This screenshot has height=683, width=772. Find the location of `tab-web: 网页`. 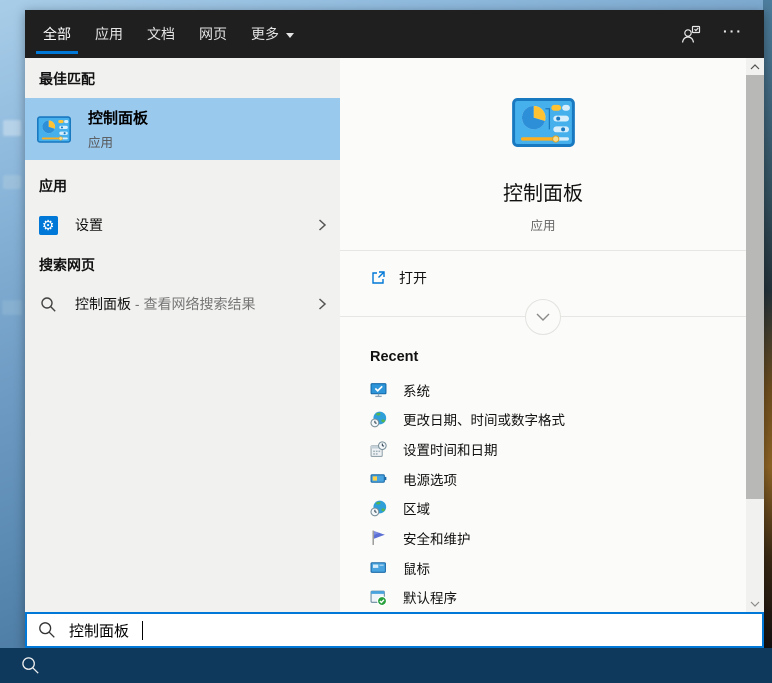

tab-web: 网页 is located at coordinates (213, 34).